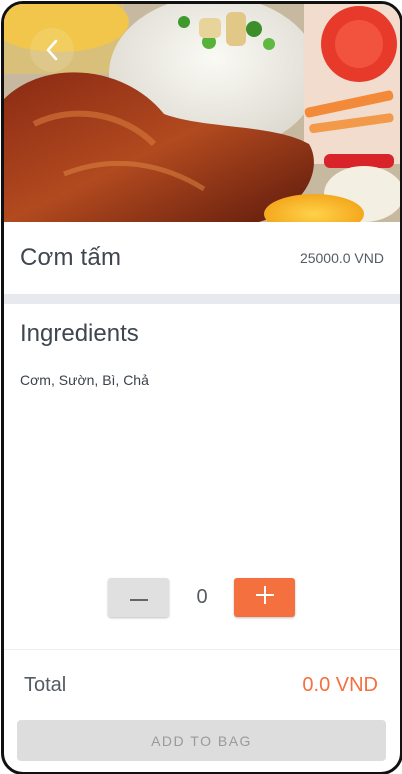 Image resolution: width=402 pixels, height=774 pixels. I want to click on total-label: Total, so click(45, 684).